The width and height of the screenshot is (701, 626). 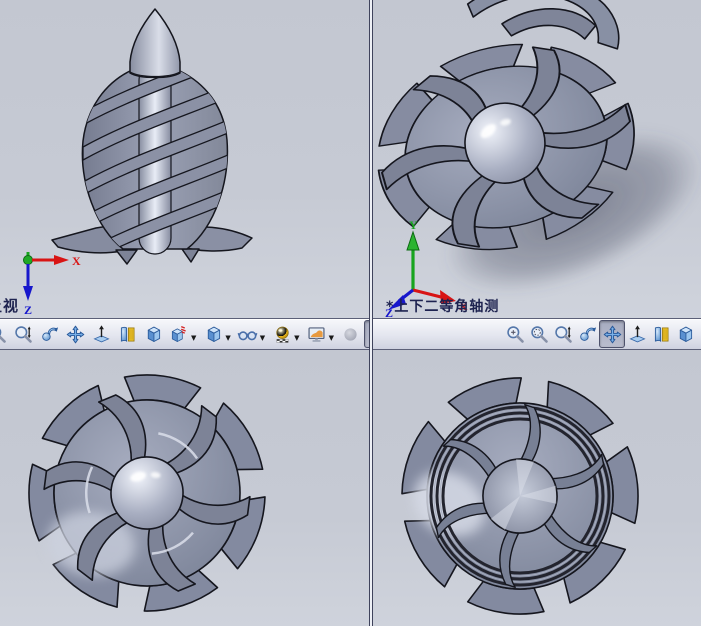 What do you see at coordinates (519, 495) in the screenshot?
I see `impeller-bottom-view` at bounding box center [519, 495].